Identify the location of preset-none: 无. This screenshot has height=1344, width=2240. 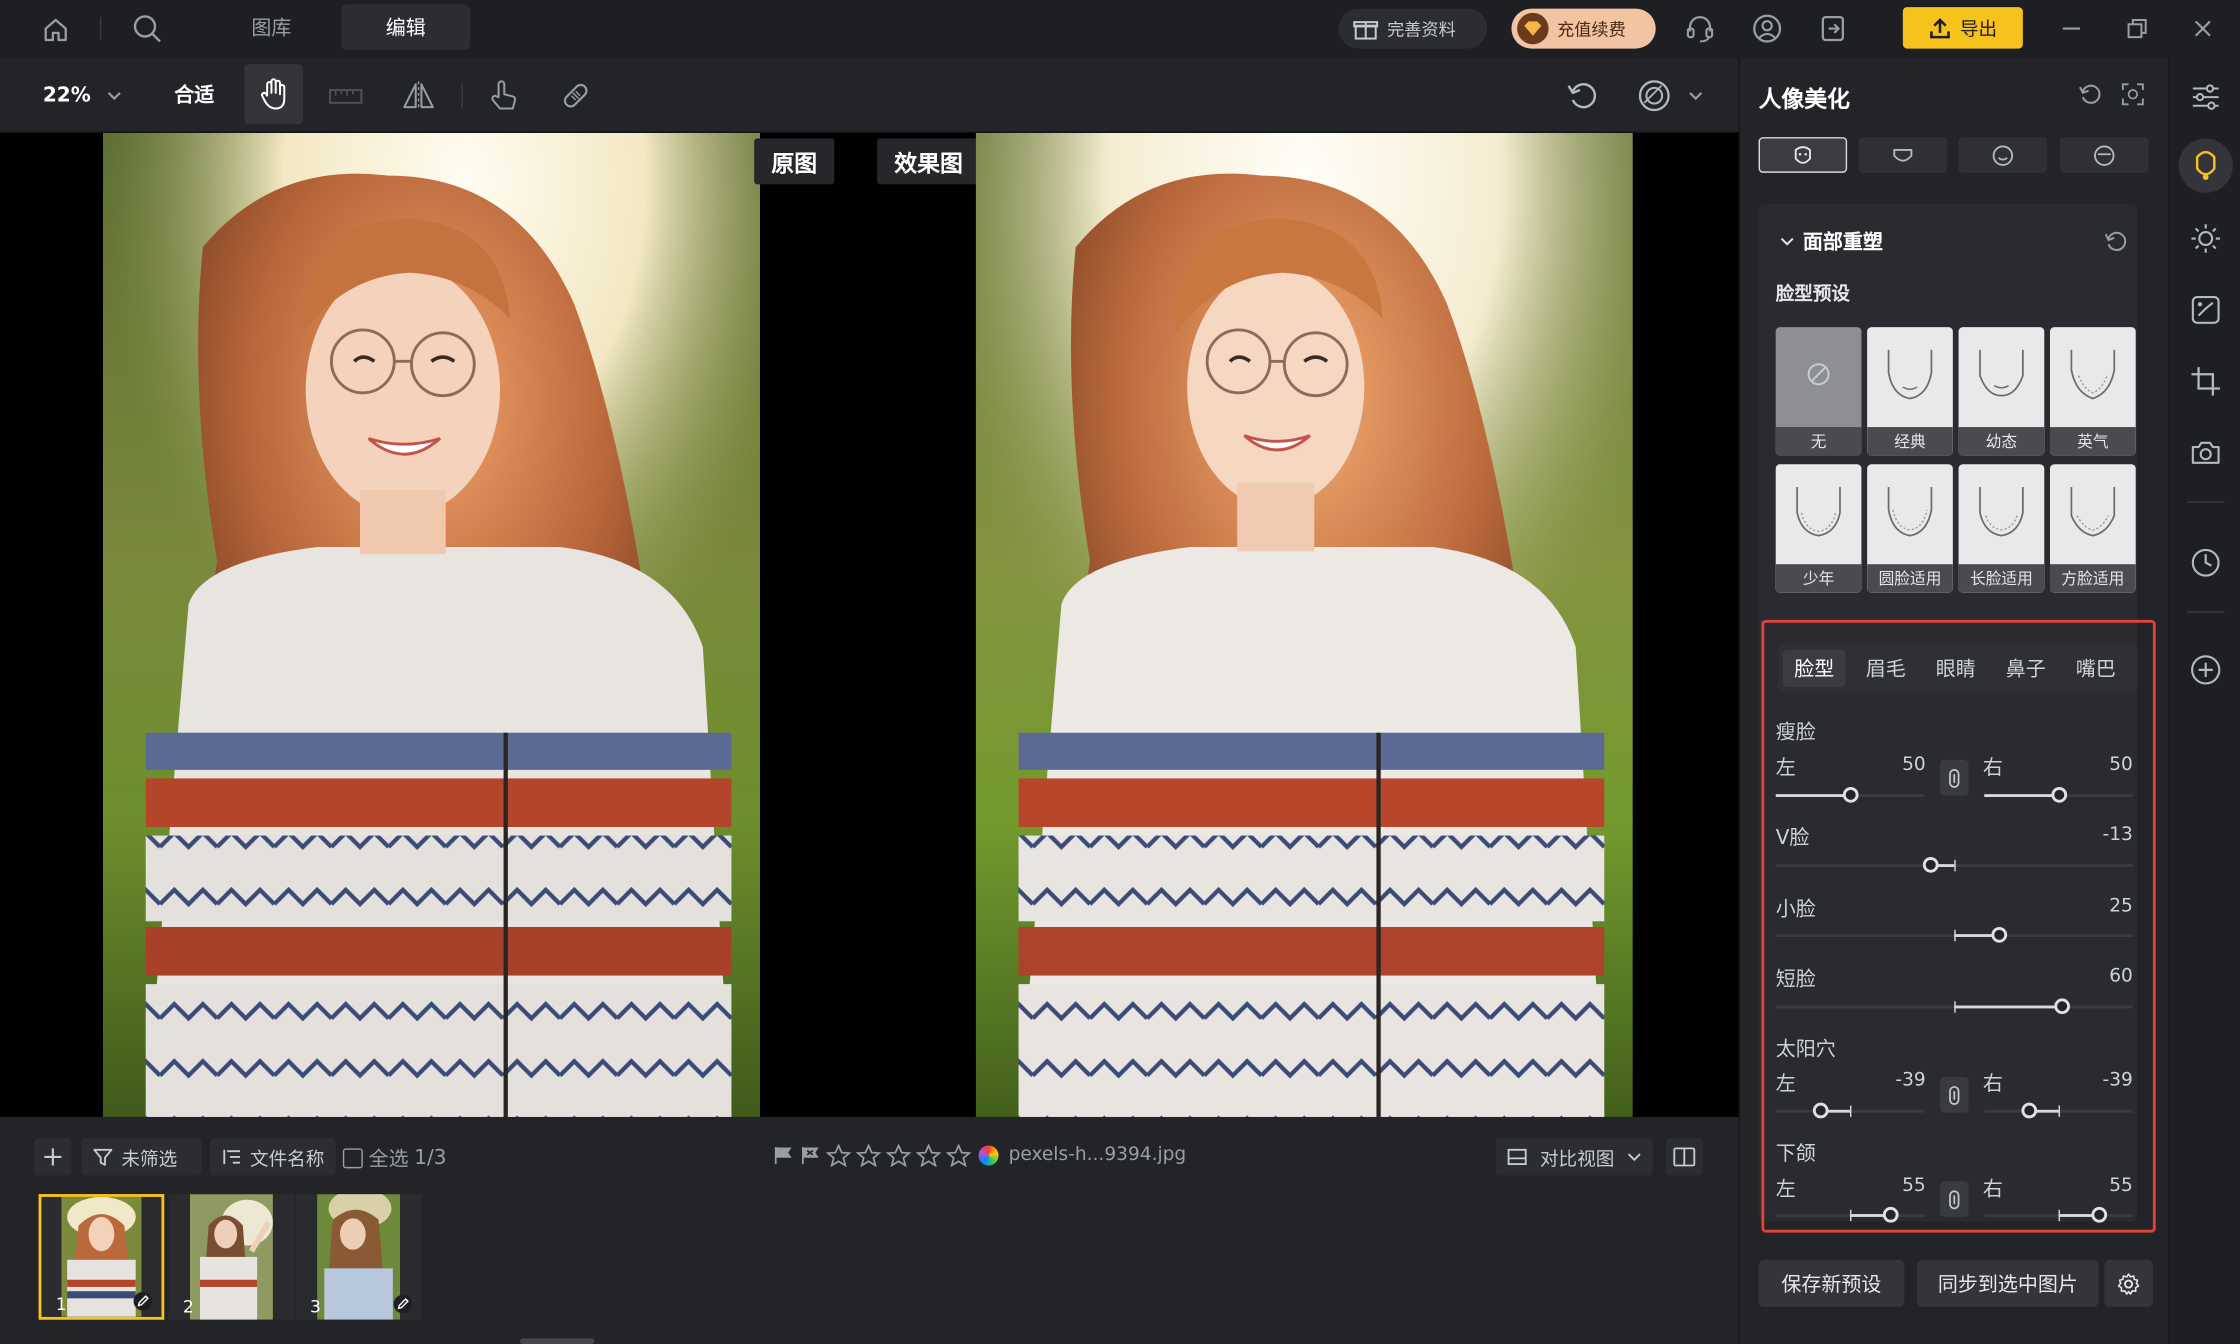
(1818, 391).